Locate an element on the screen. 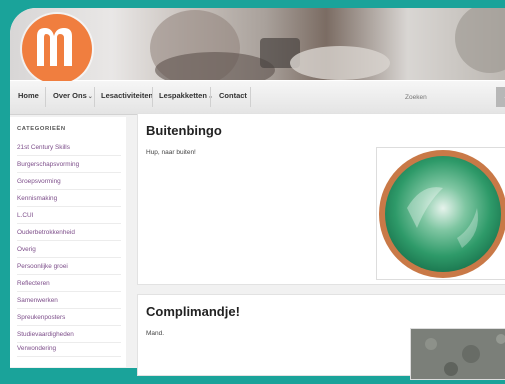 The height and width of the screenshot is (384, 505). bingo-badge-image is located at coordinates (442, 214).